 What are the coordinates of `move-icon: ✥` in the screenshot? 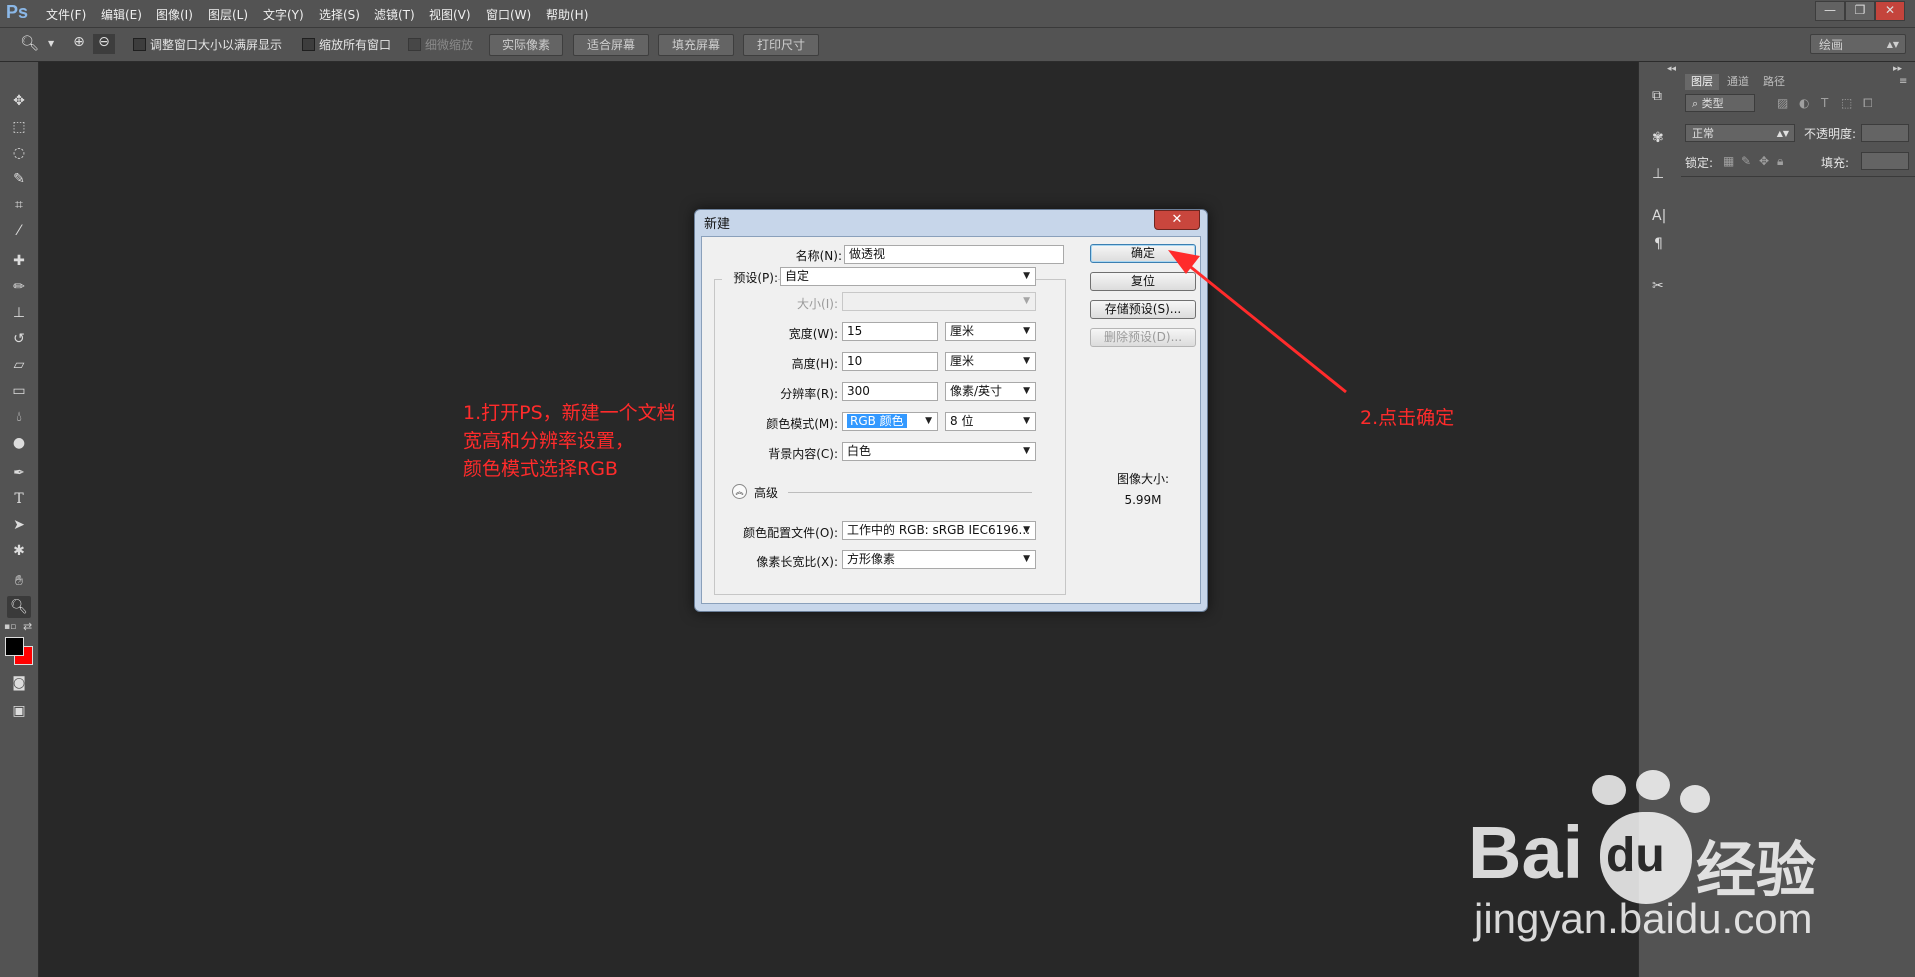 It's located at (19, 101).